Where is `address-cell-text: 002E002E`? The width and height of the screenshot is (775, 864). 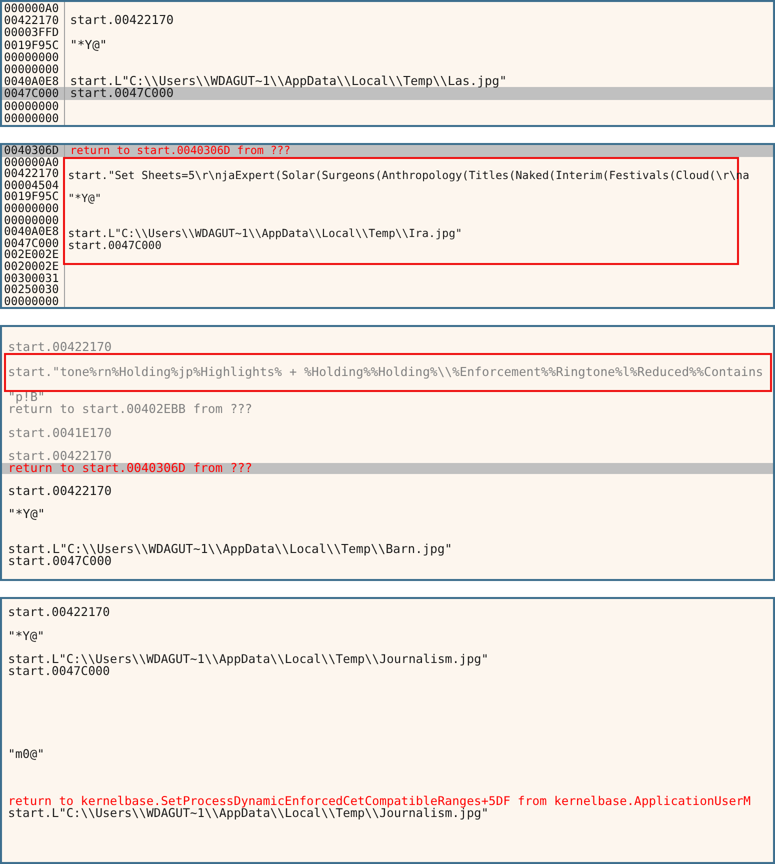 address-cell-text: 002E002E is located at coordinates (31, 255).